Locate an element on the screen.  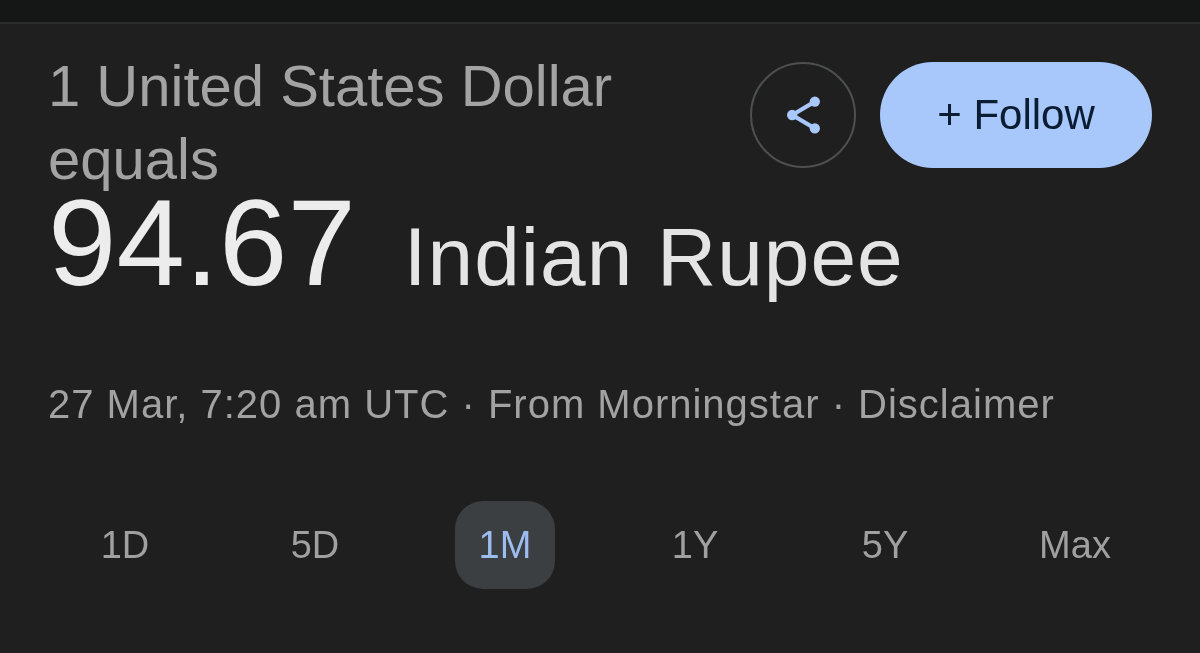
time-range-tab: 1M is located at coordinates (505, 545).